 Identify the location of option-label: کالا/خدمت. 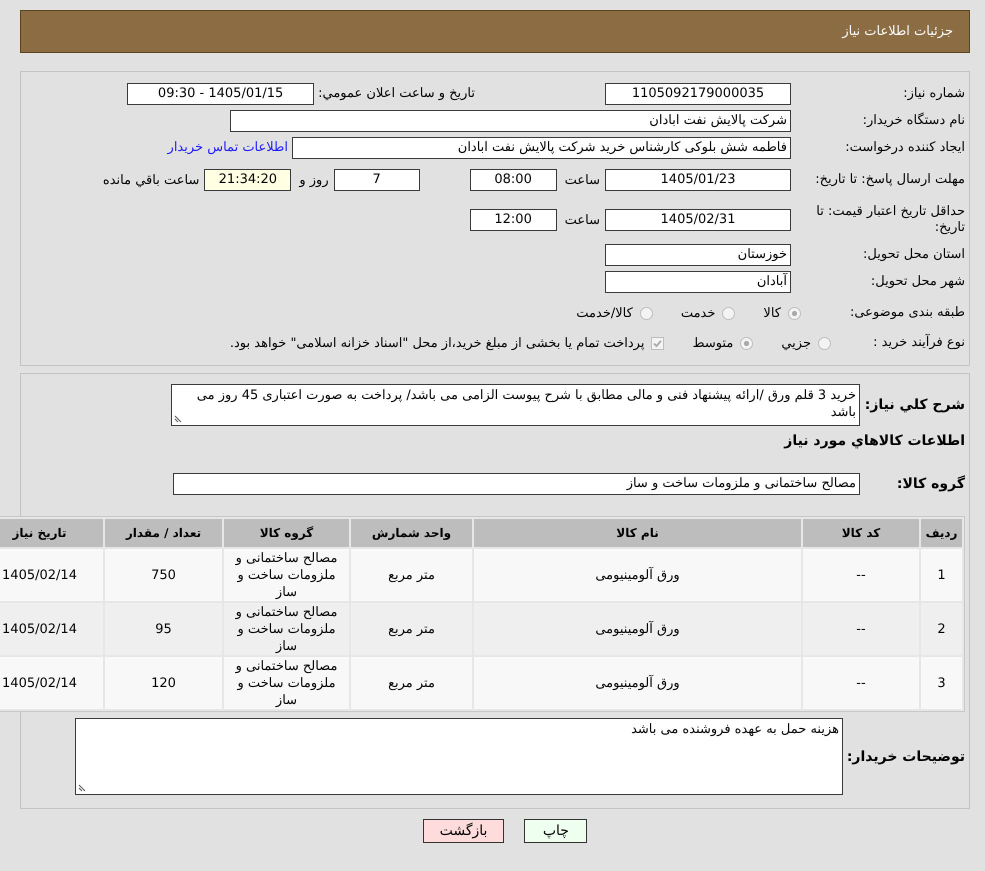
(604, 313).